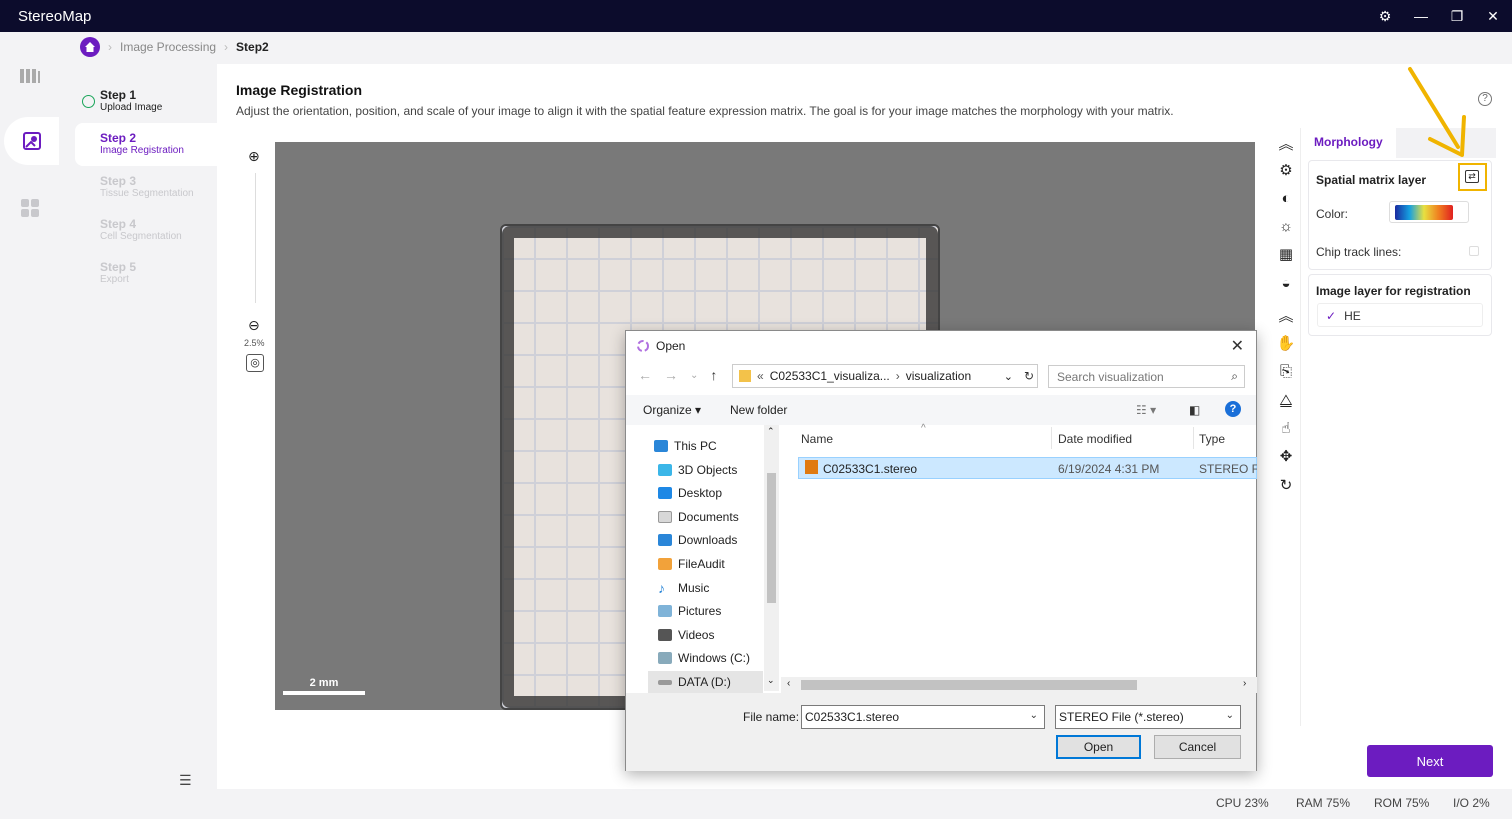  Describe the element at coordinates (1350, 143) in the screenshot. I see `tab-morphology: Morphology` at that location.